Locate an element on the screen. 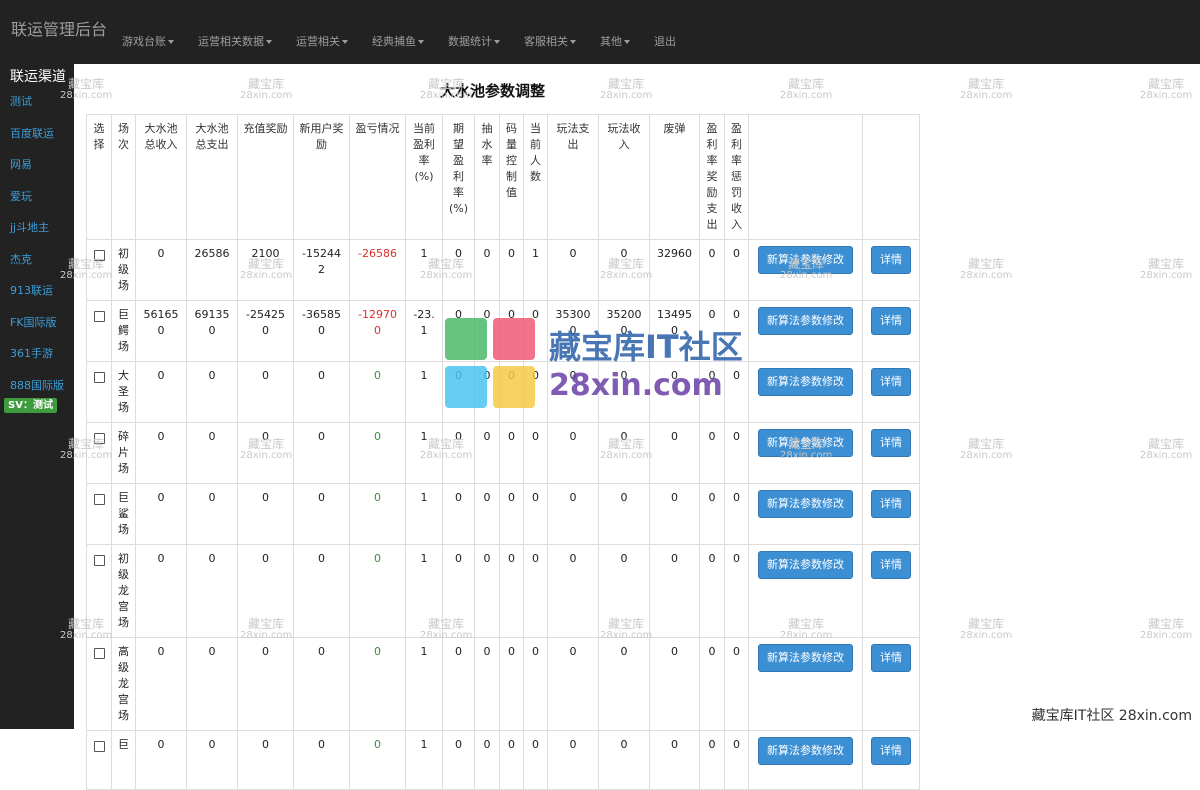 The height and width of the screenshot is (790, 1200). sidebar-item-4: jj斗地主 is located at coordinates (29, 227).